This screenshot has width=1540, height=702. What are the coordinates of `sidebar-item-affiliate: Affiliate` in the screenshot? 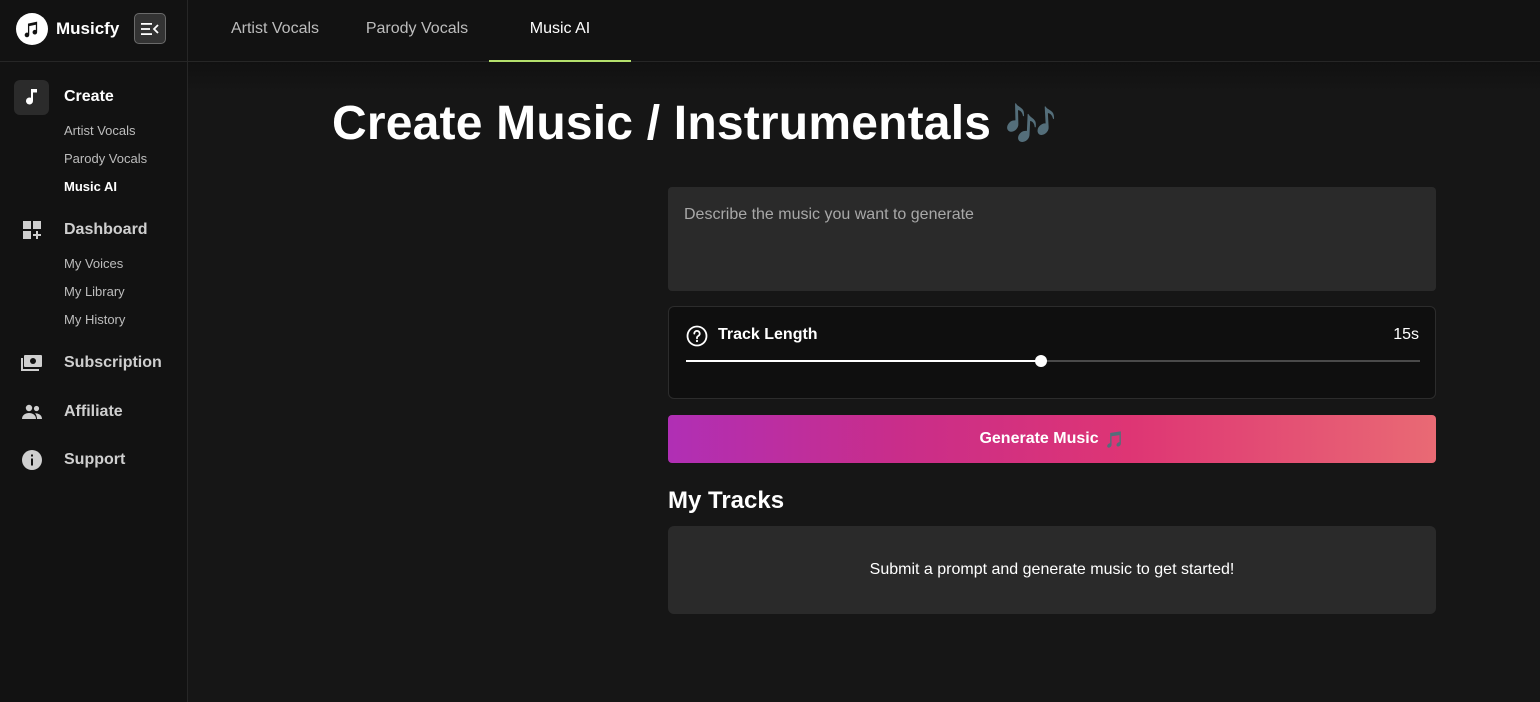 It's located at (93, 412).